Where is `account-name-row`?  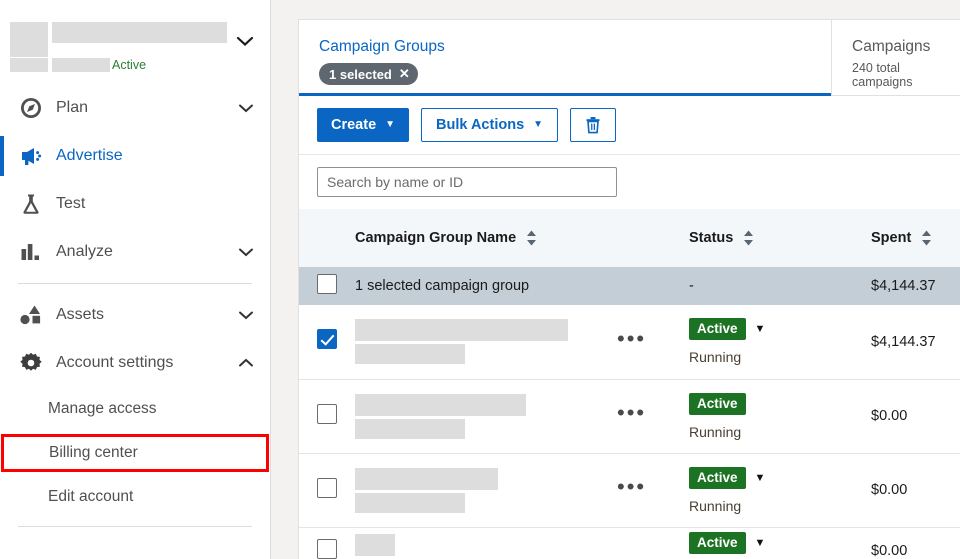
account-name-row is located at coordinates (121, 39).